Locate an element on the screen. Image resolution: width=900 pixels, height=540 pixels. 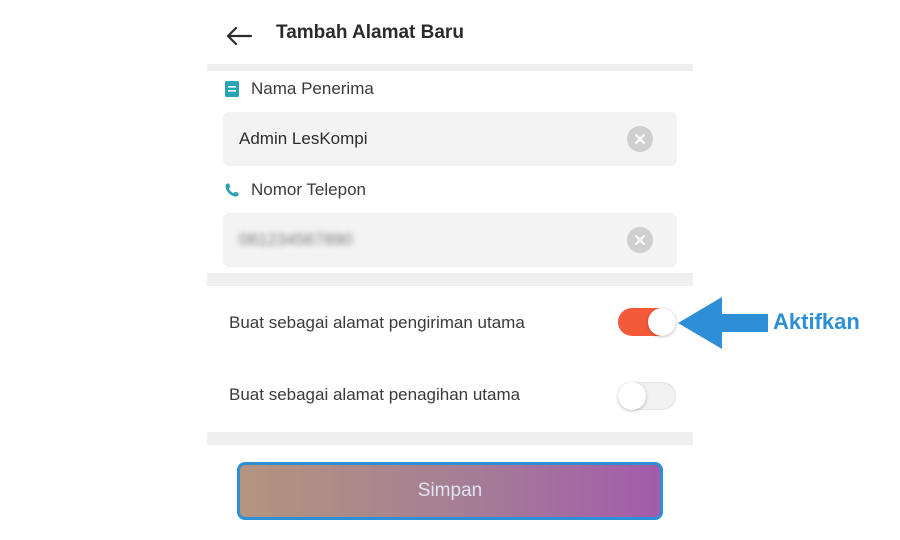
clear-phone-button is located at coordinates (640, 240).